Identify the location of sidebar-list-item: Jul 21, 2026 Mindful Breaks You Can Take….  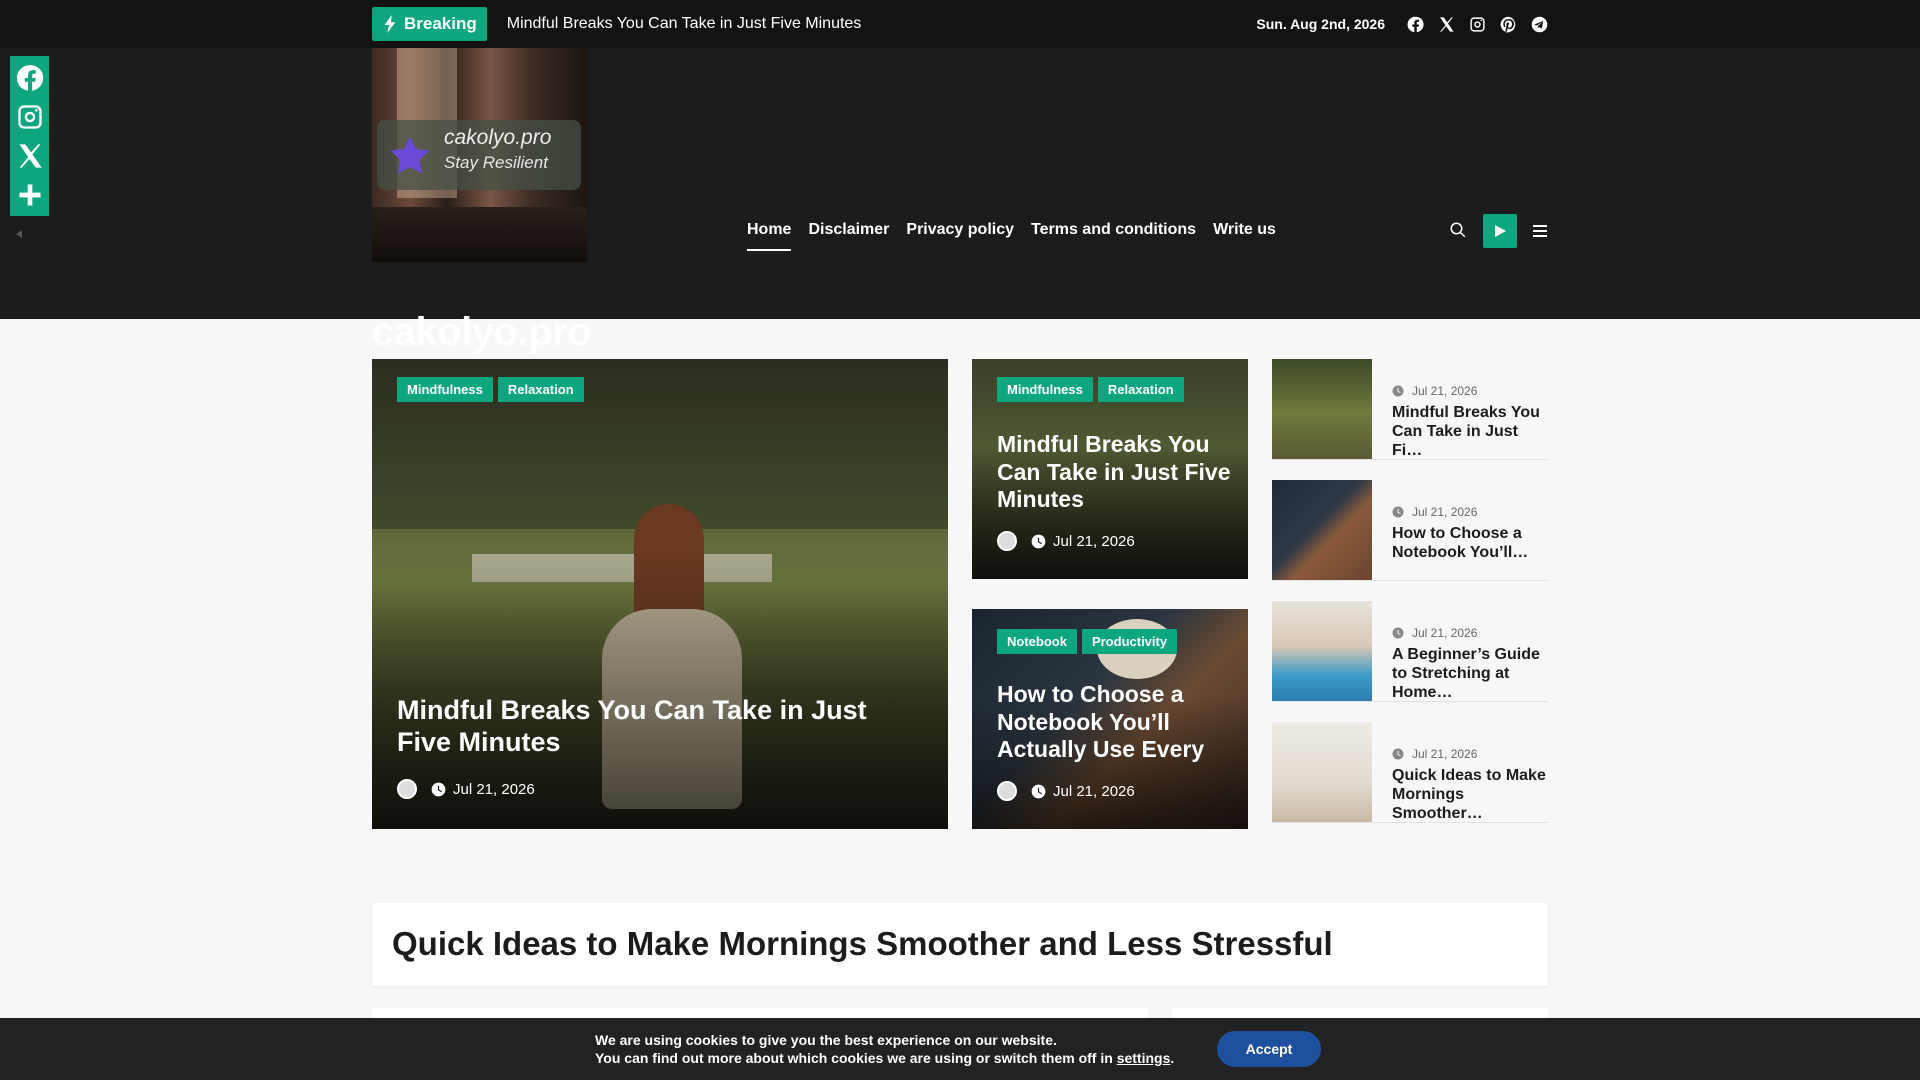
(1410, 409).